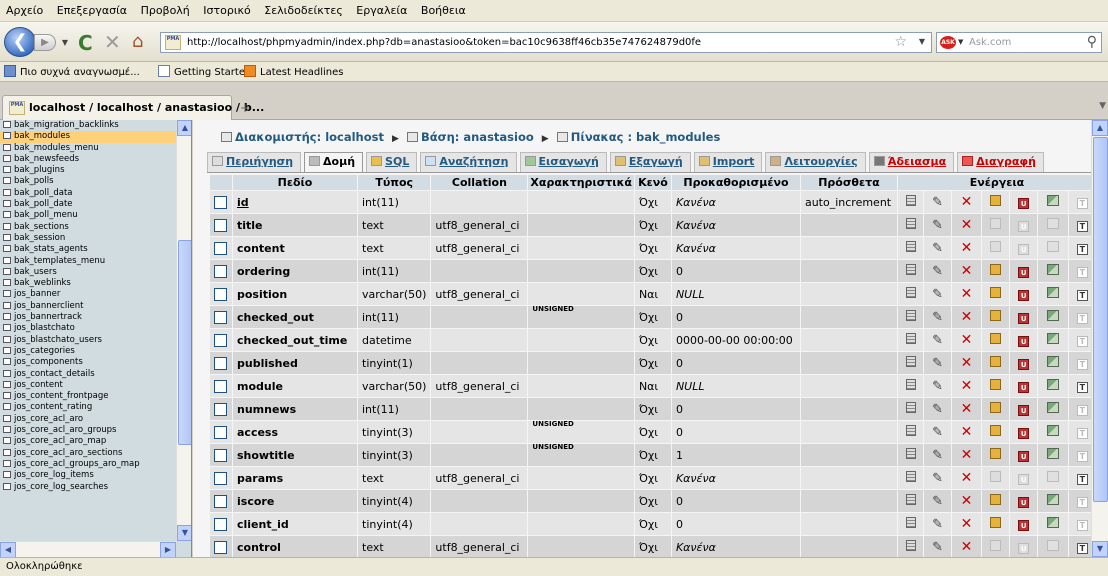 This screenshot has height=576, width=1108. What do you see at coordinates (88, 193) in the screenshot?
I see `table-link-bak_poll_data: bak_poll_data` at bounding box center [88, 193].